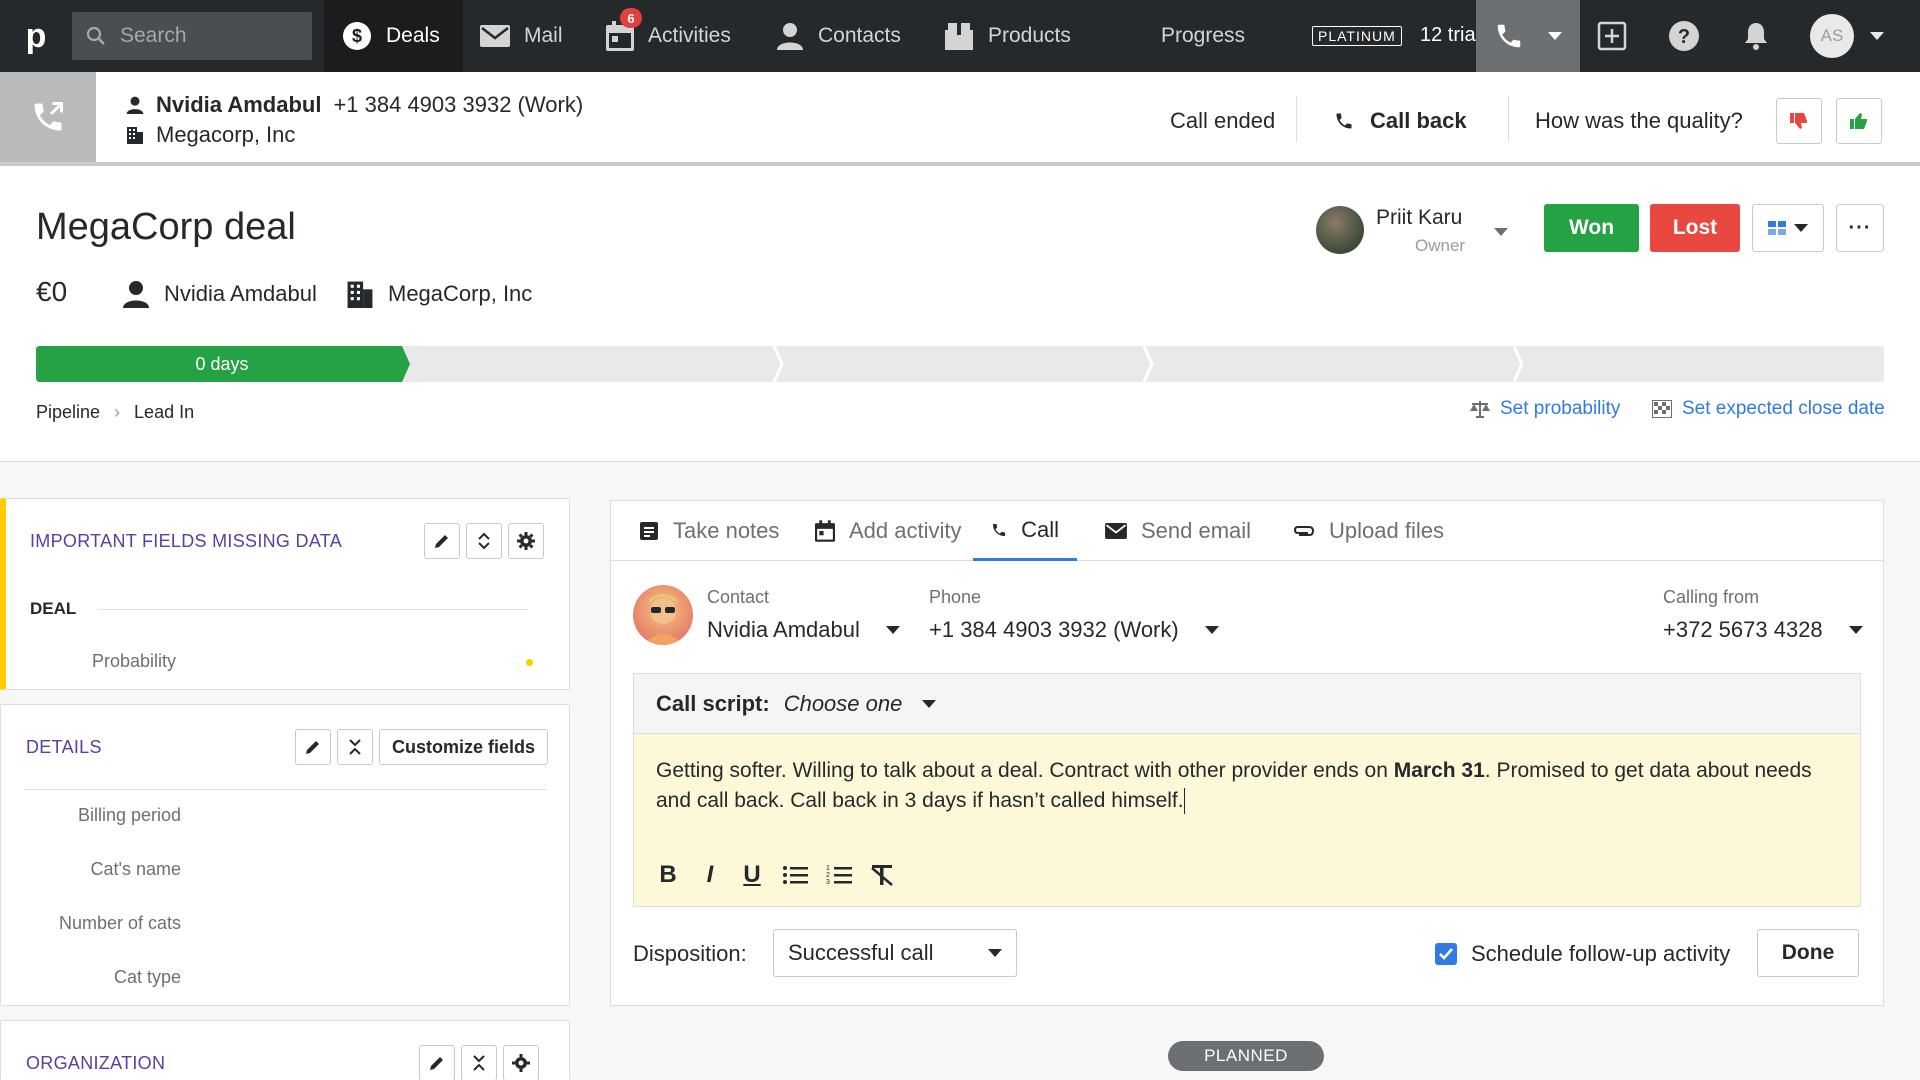  Describe the element at coordinates (828, 868) in the screenshot. I see `svg-text: 1` at that location.